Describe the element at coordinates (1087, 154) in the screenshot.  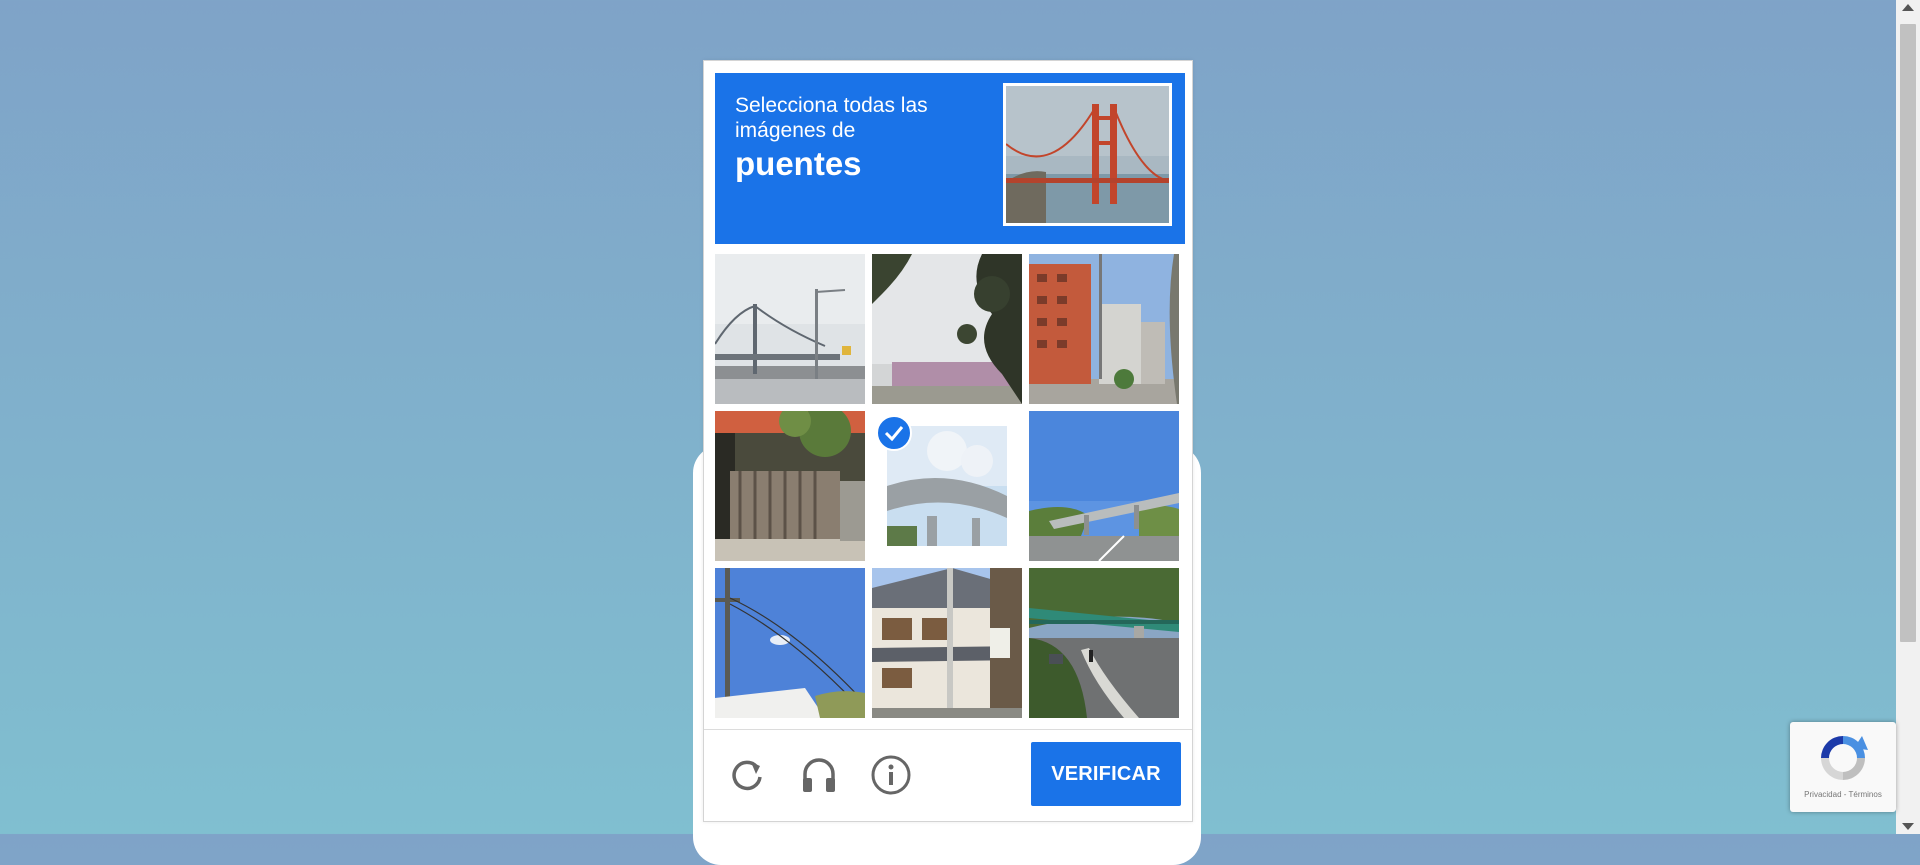
I see `sample-image-golden-gate-bridge` at that location.